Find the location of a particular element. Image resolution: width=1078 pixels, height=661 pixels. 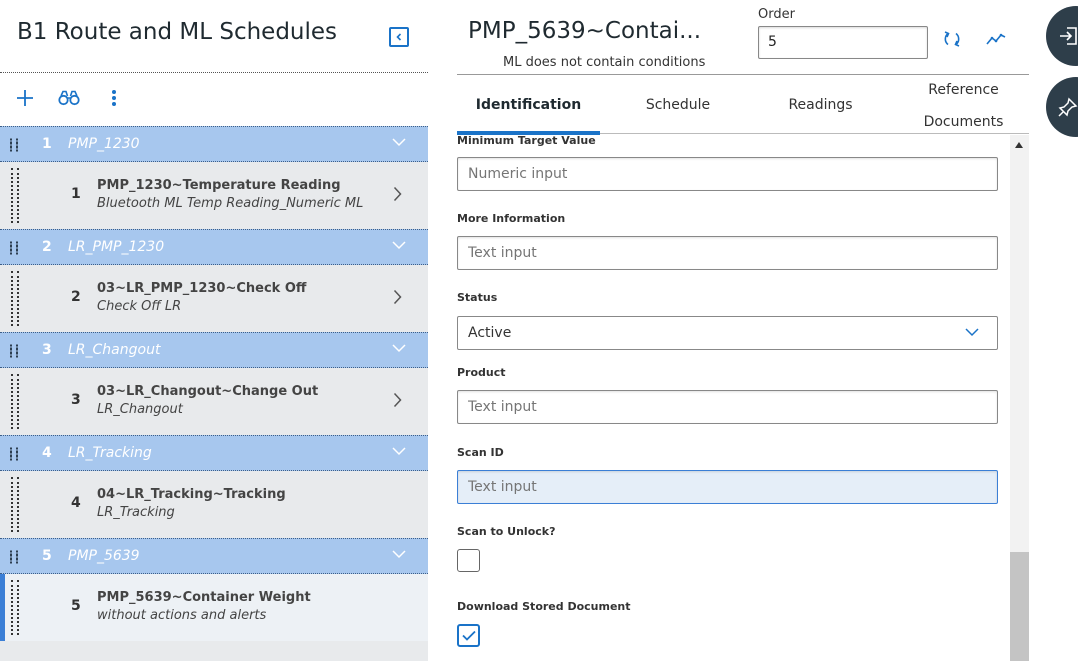

item-subtitle: LR_Tracking is located at coordinates (136, 512).